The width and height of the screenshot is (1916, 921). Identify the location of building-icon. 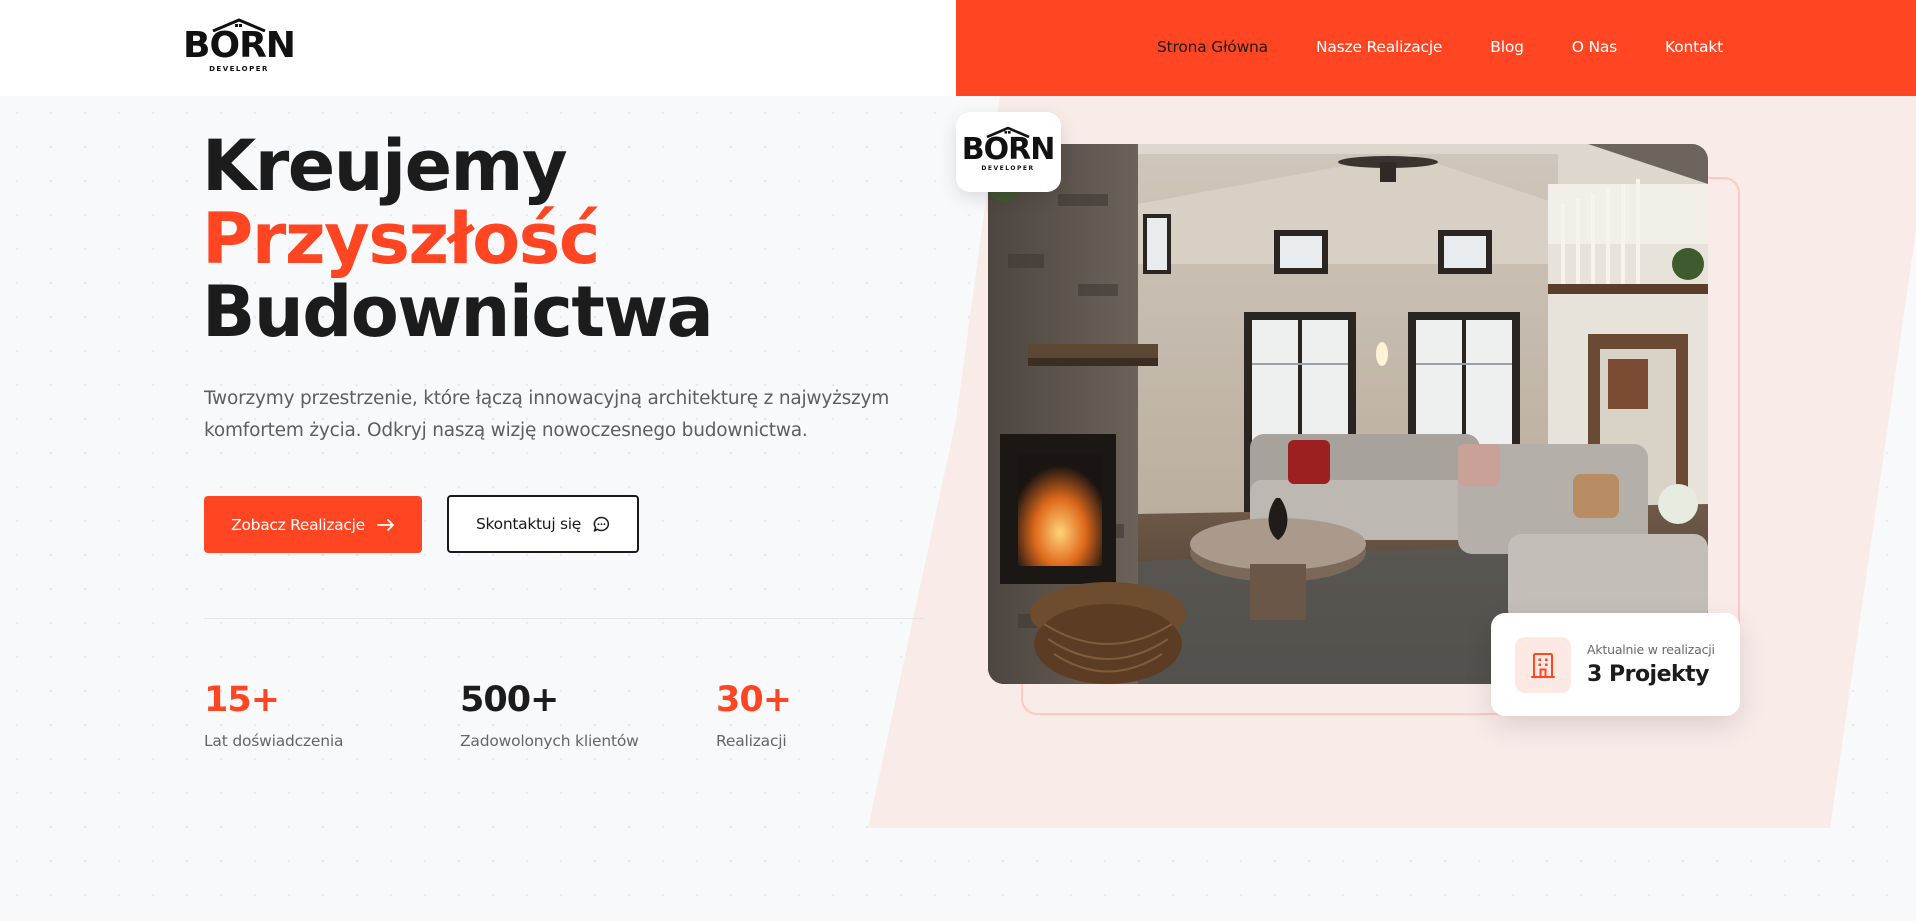
(1543, 665).